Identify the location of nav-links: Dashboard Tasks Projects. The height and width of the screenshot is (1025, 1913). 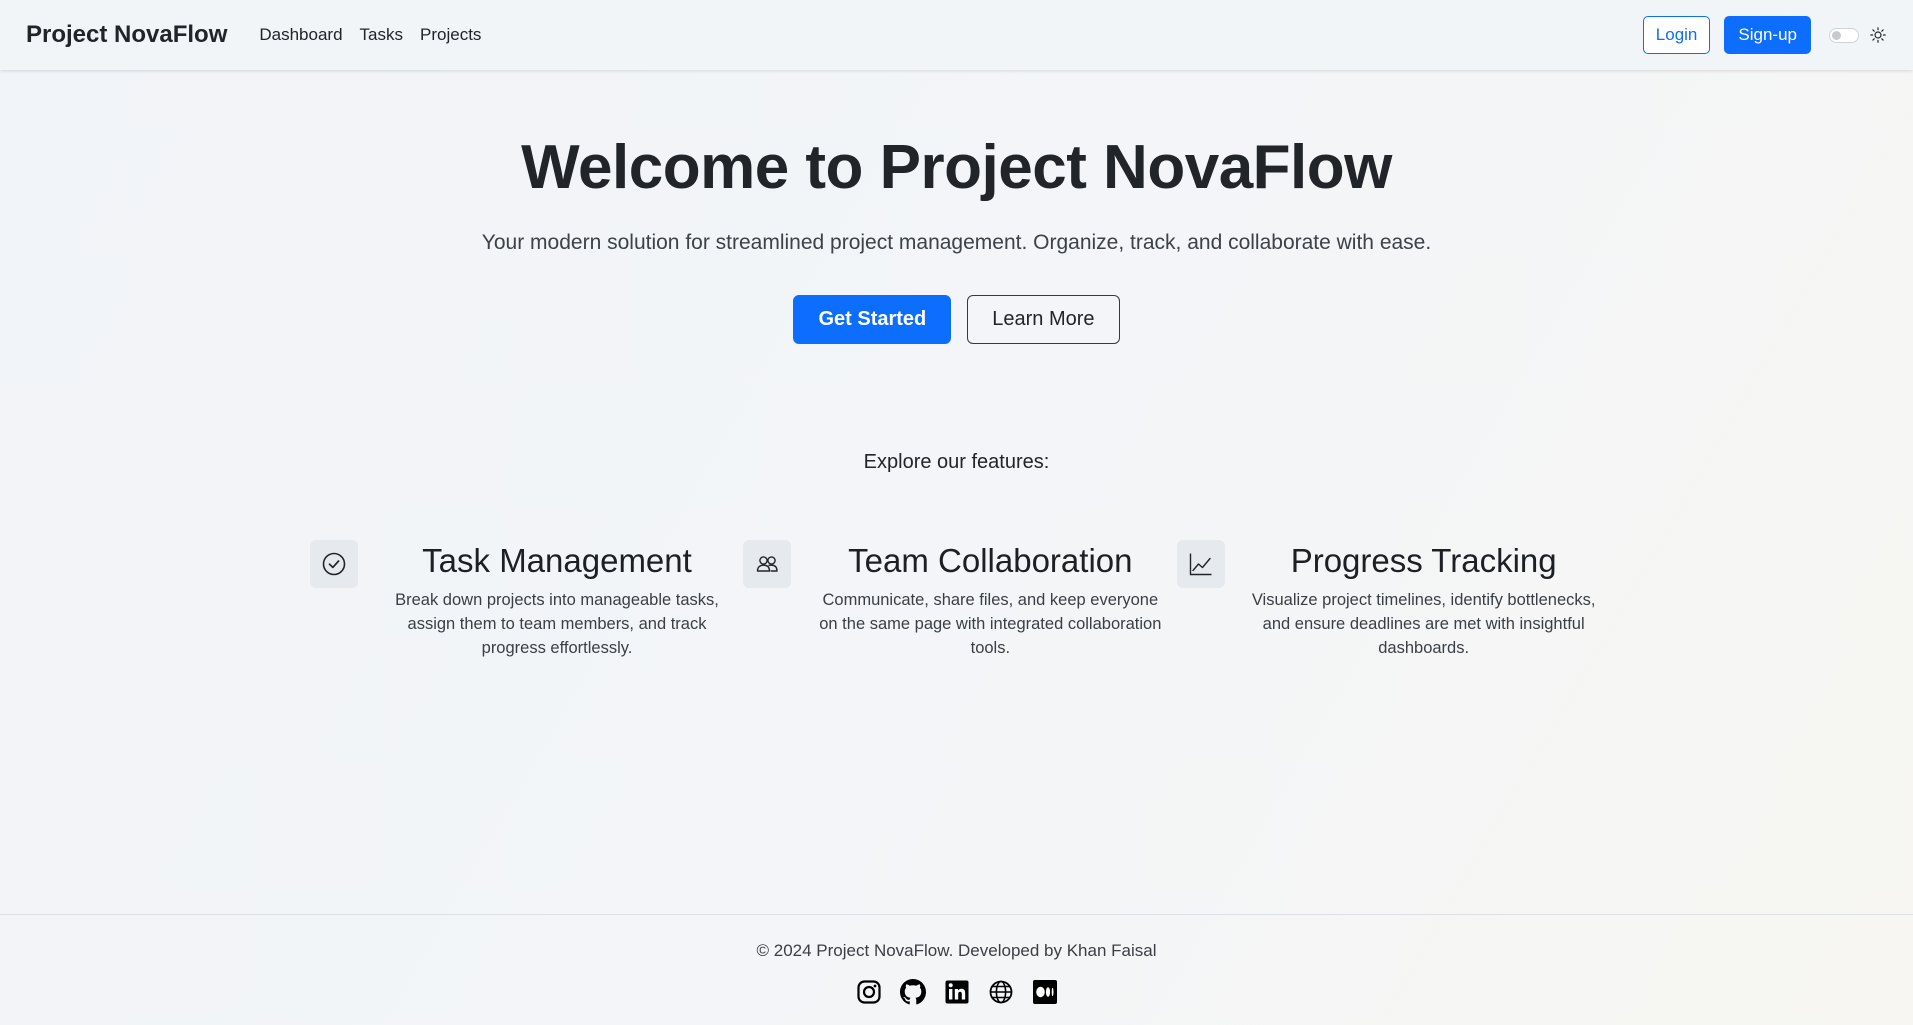
(370, 35).